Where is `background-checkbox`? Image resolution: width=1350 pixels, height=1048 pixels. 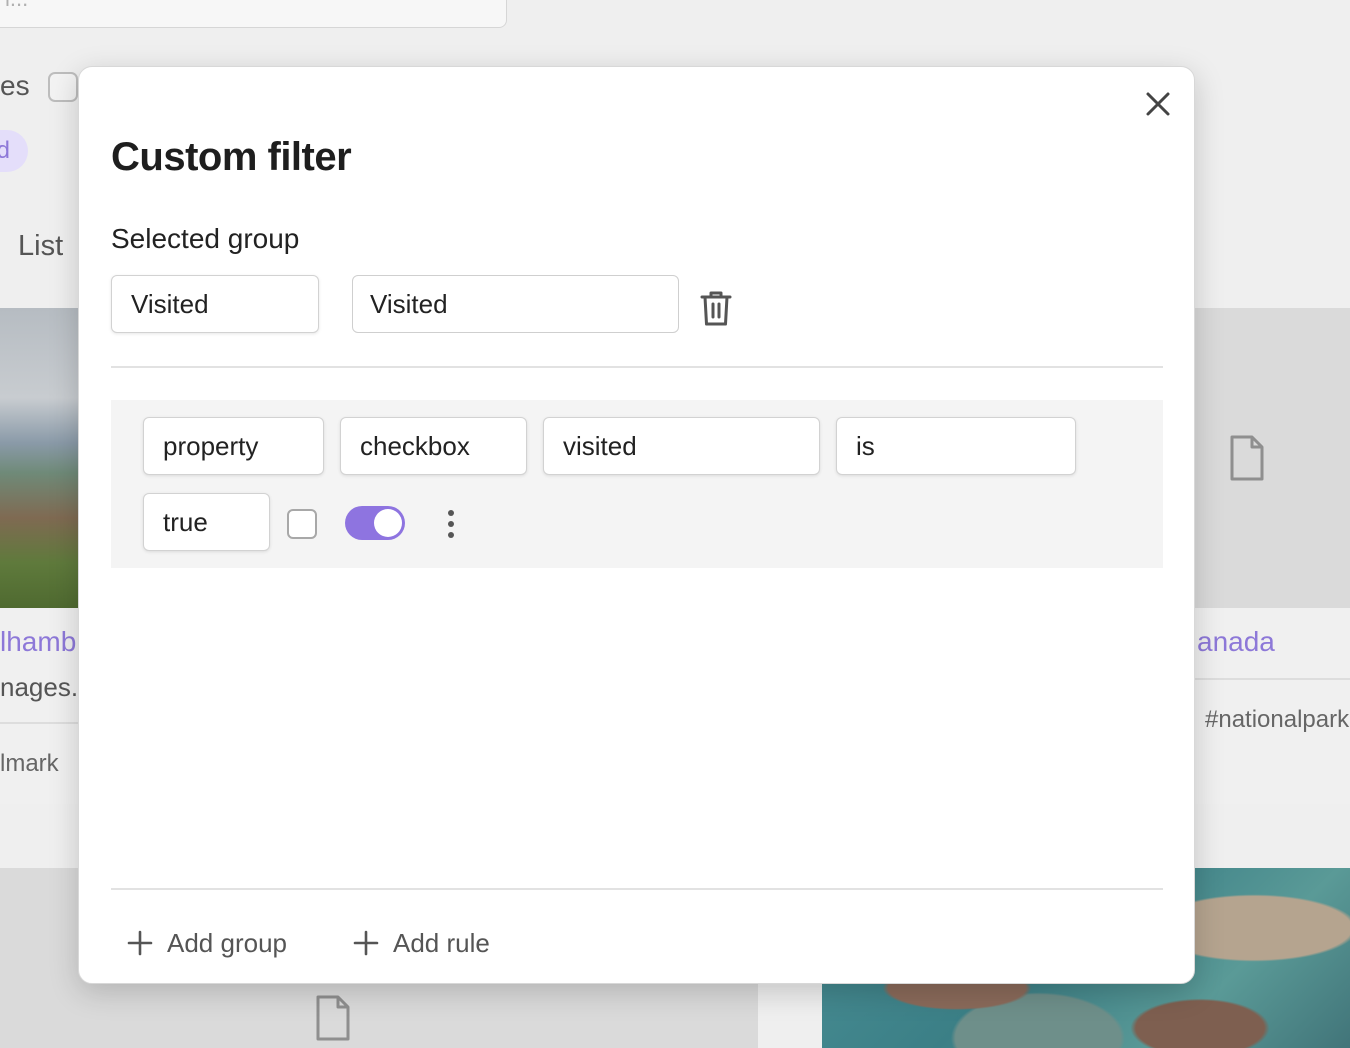
background-checkbox is located at coordinates (63, 87).